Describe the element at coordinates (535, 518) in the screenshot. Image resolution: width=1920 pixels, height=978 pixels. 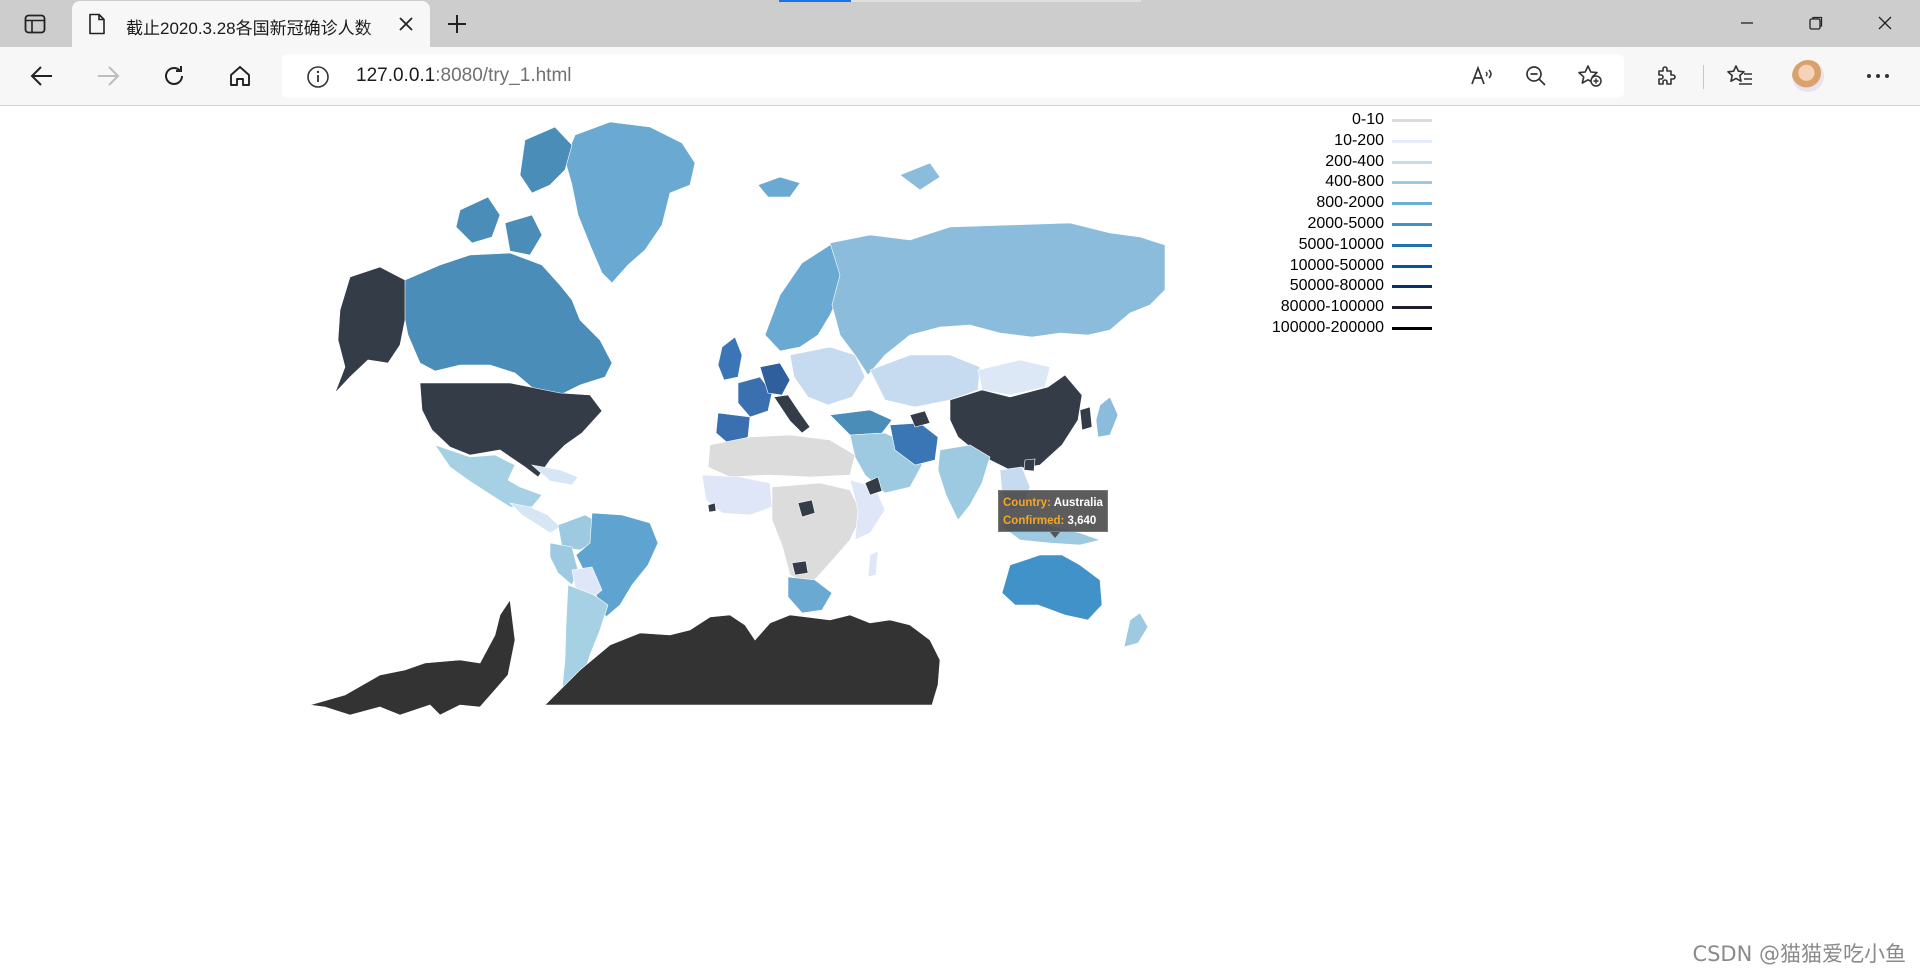
I see `region-central-america` at that location.